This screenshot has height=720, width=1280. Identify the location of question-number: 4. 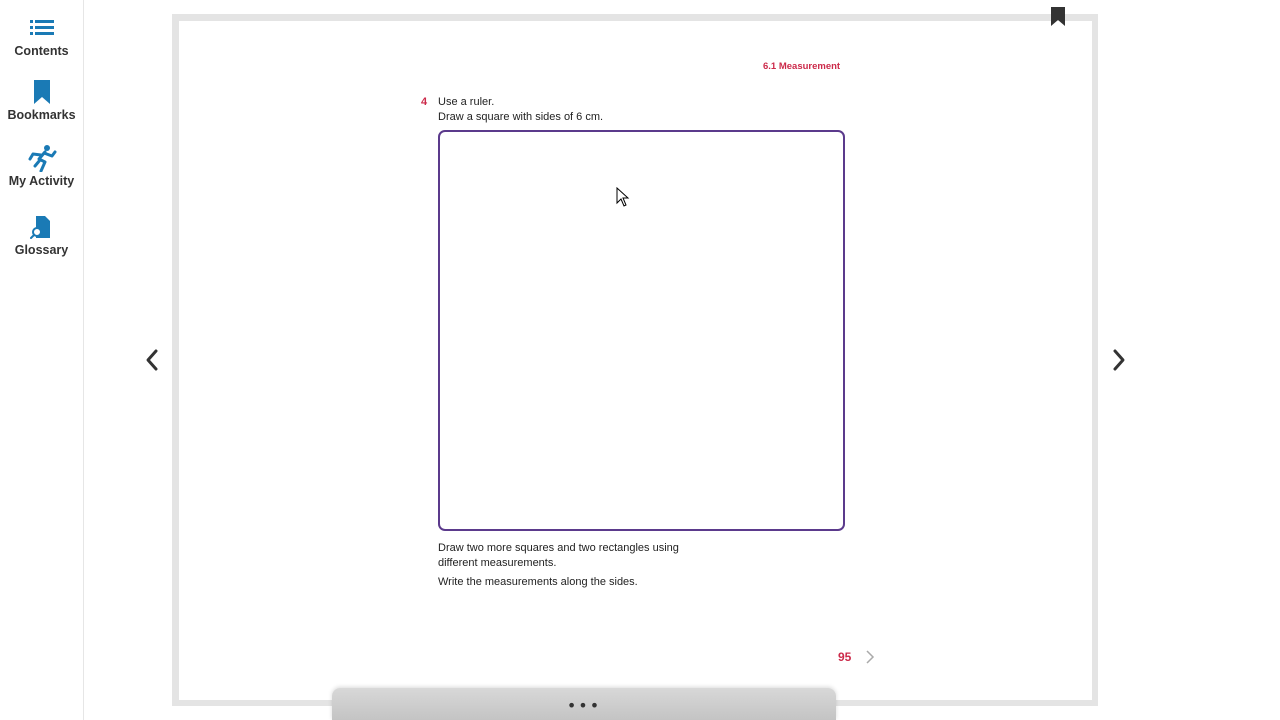
(424, 102).